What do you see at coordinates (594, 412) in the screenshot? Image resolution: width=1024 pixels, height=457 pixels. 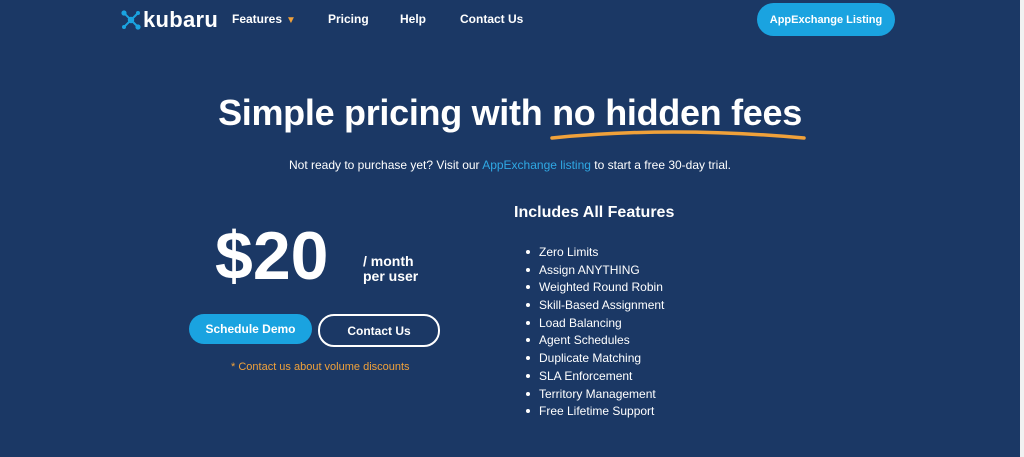 I see `feature-item: Free Lifetime Support` at bounding box center [594, 412].